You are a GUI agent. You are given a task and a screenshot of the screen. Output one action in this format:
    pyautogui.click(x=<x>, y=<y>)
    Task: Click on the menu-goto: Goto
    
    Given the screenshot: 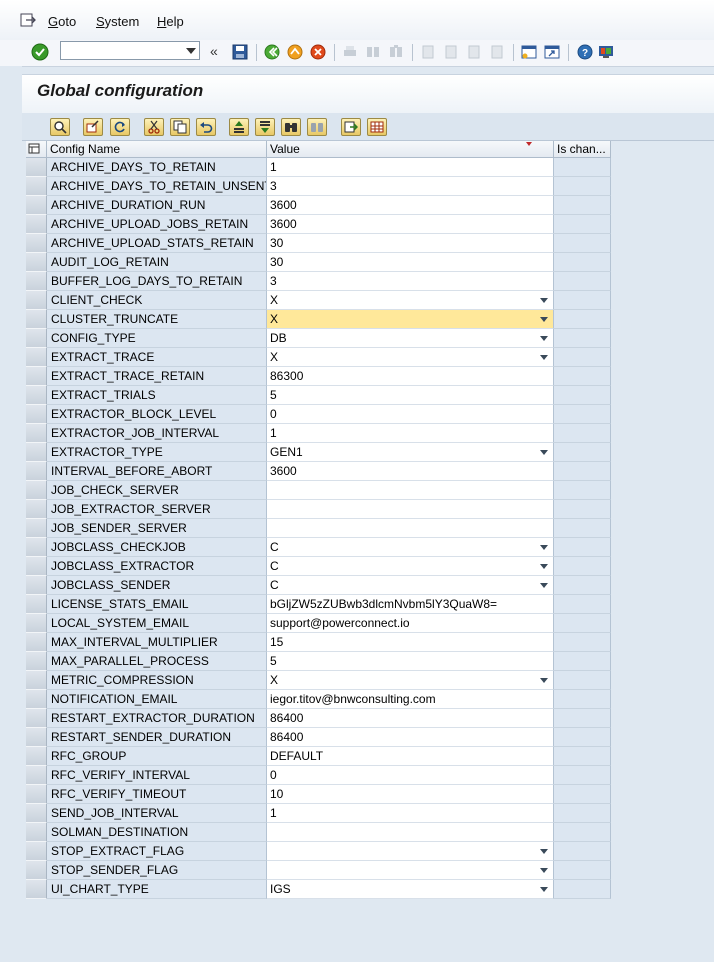 What is the action you would take?
    pyautogui.click(x=62, y=21)
    